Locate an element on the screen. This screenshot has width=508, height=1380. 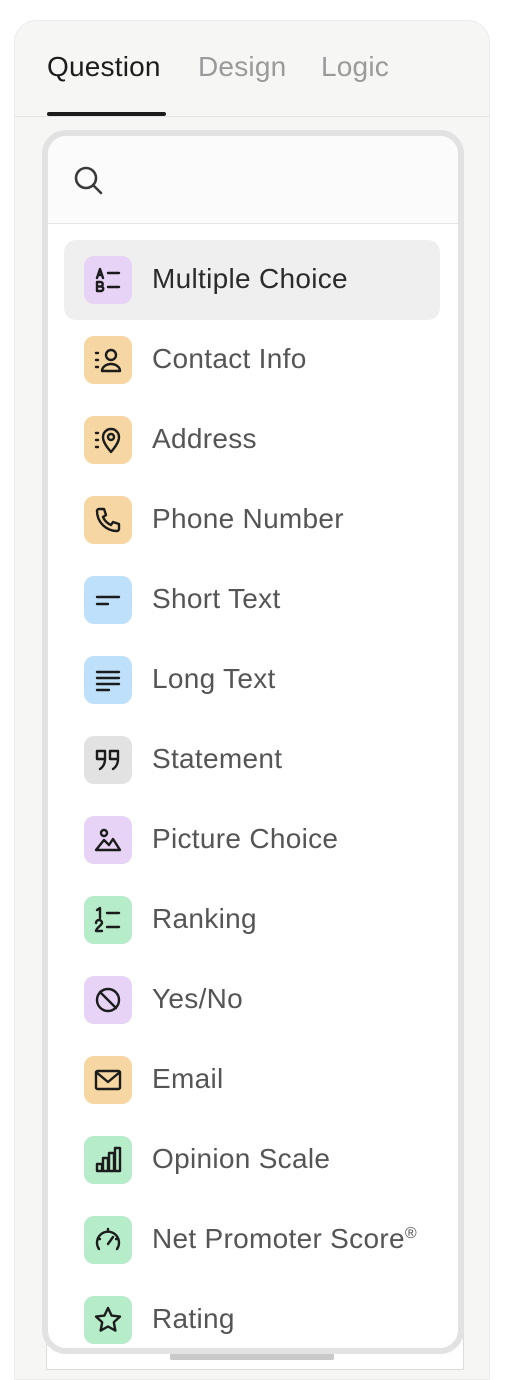
question-type-long-text: Long Text is located at coordinates (252, 680).